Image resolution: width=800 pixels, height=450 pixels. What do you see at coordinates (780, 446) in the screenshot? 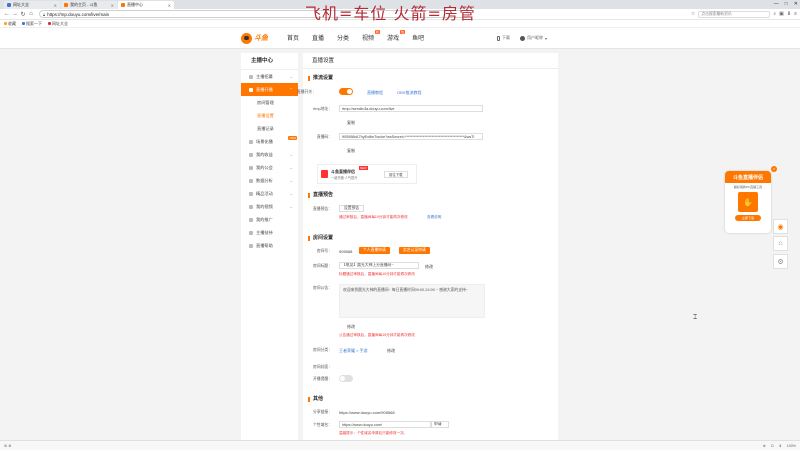
I see `status-icon: ⬇` at bounding box center [780, 446].